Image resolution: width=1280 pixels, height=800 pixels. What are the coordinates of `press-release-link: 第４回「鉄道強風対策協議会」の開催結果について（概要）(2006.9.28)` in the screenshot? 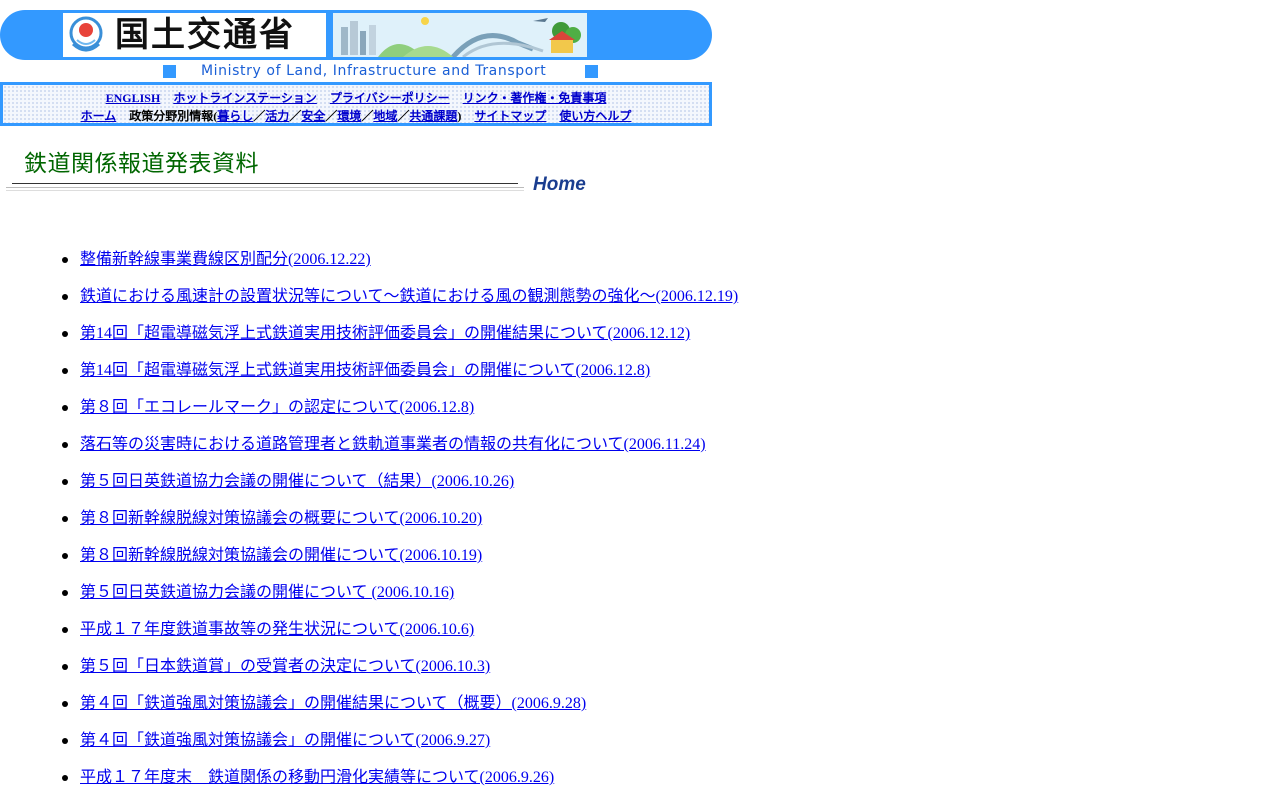 It's located at (333, 703).